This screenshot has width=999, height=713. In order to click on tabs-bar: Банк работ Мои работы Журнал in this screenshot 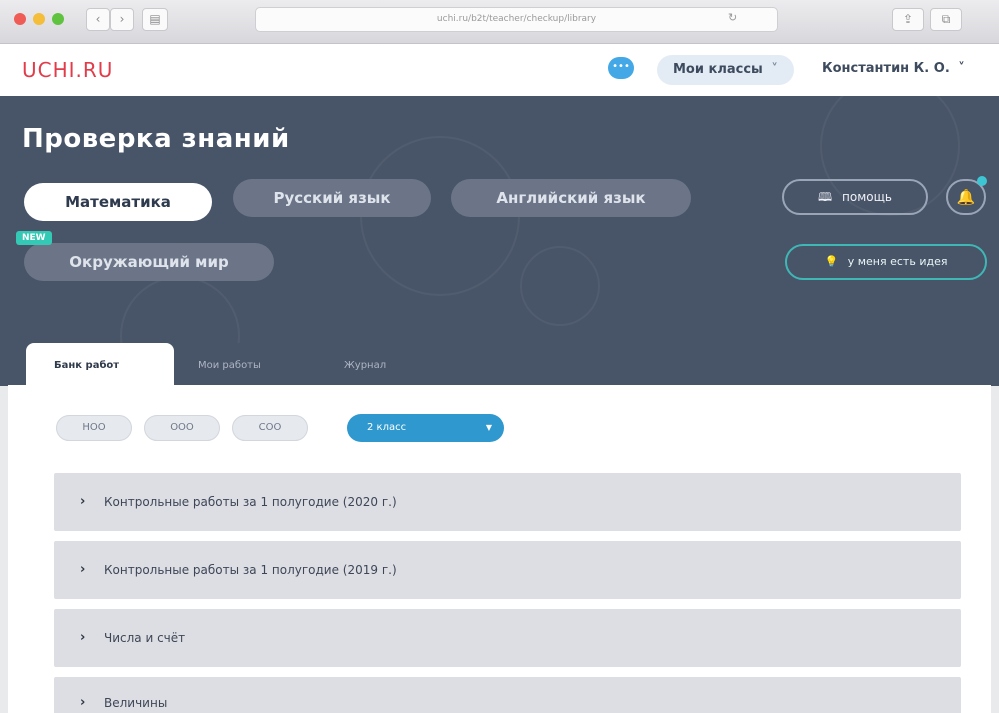, I will do `click(499, 364)`.